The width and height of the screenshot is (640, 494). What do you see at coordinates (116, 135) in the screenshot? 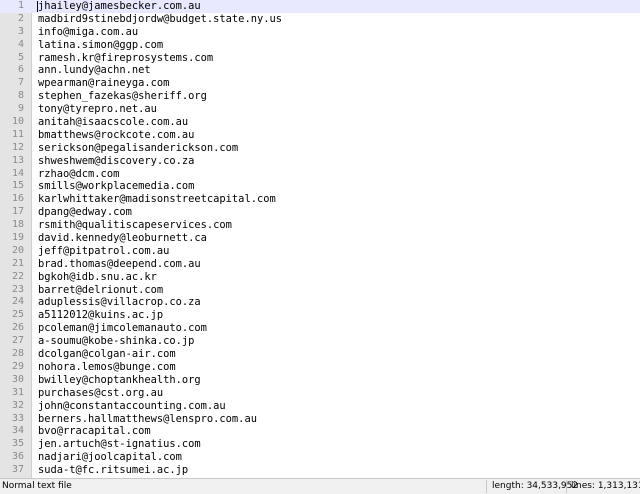
I see `line-text: bmatthews@rockcote.com.au` at bounding box center [116, 135].